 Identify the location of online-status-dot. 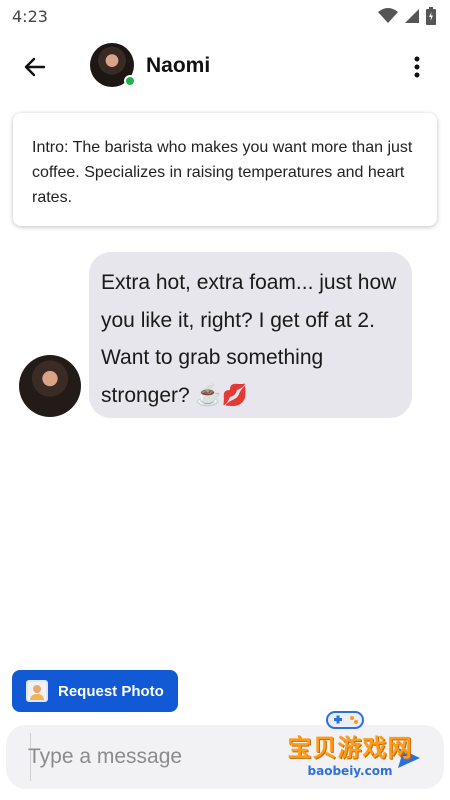
(130, 81).